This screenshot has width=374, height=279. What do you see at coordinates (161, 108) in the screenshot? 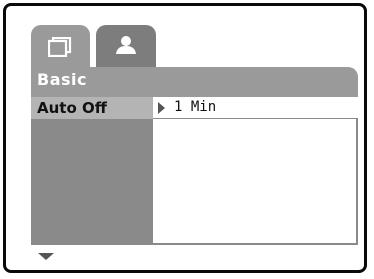
I see `triangle-right-icon` at bounding box center [161, 108].